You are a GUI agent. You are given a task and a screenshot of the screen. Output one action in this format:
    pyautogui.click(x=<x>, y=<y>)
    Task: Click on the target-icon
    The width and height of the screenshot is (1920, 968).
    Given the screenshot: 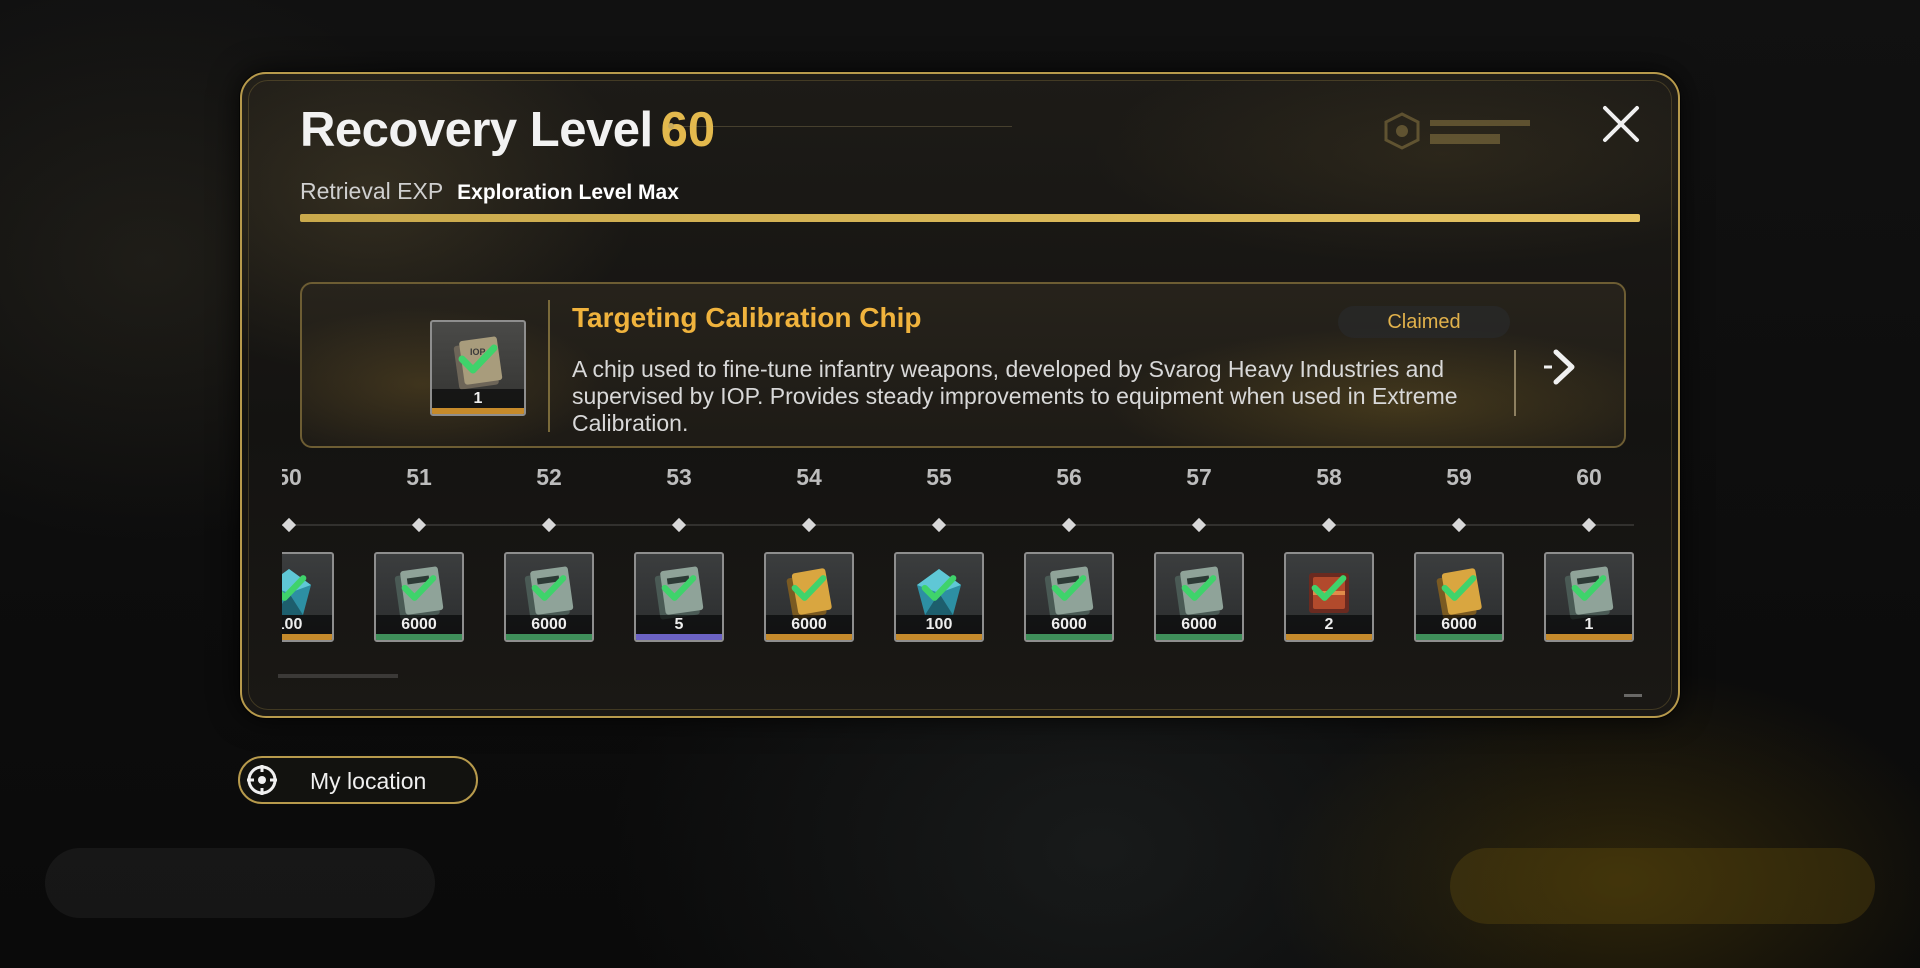 What is the action you would take?
    pyautogui.click(x=262, y=780)
    